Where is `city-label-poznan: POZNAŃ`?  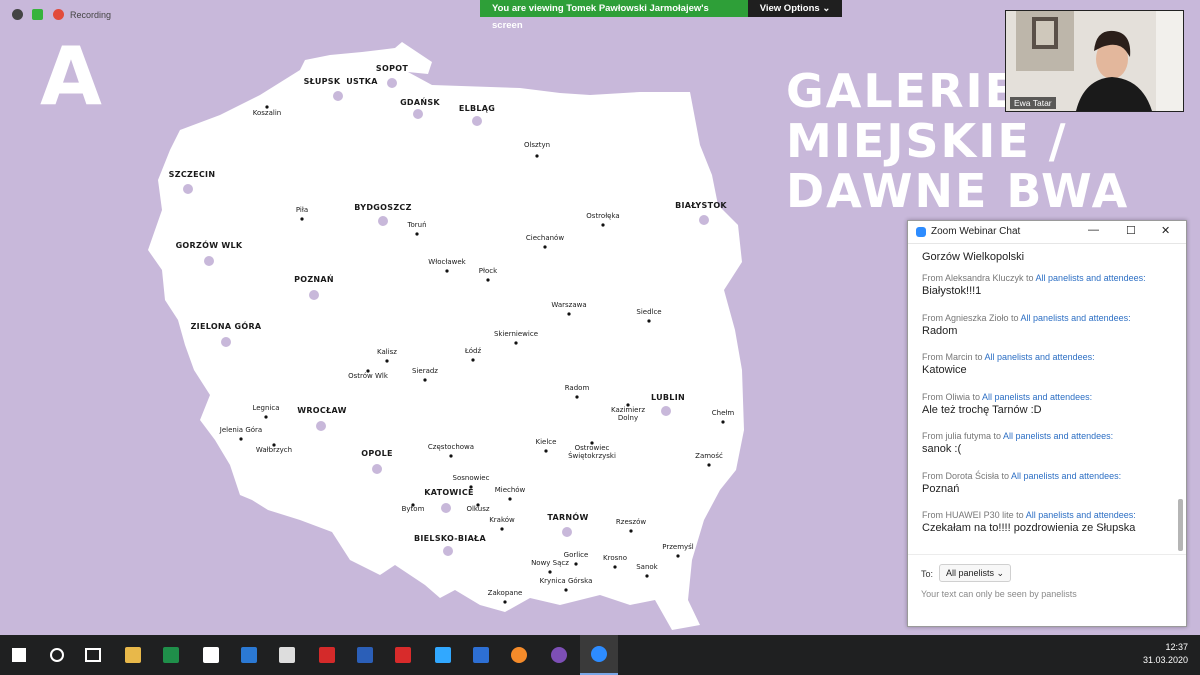 city-label-poznan: POZNAŃ is located at coordinates (314, 278).